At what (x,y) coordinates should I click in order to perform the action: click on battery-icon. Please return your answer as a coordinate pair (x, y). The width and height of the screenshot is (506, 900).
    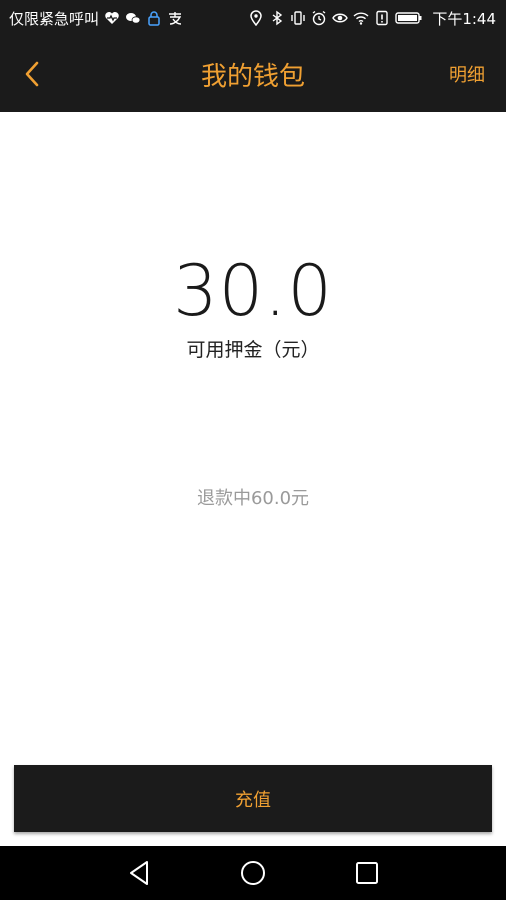
    Looking at the image, I should click on (409, 18).